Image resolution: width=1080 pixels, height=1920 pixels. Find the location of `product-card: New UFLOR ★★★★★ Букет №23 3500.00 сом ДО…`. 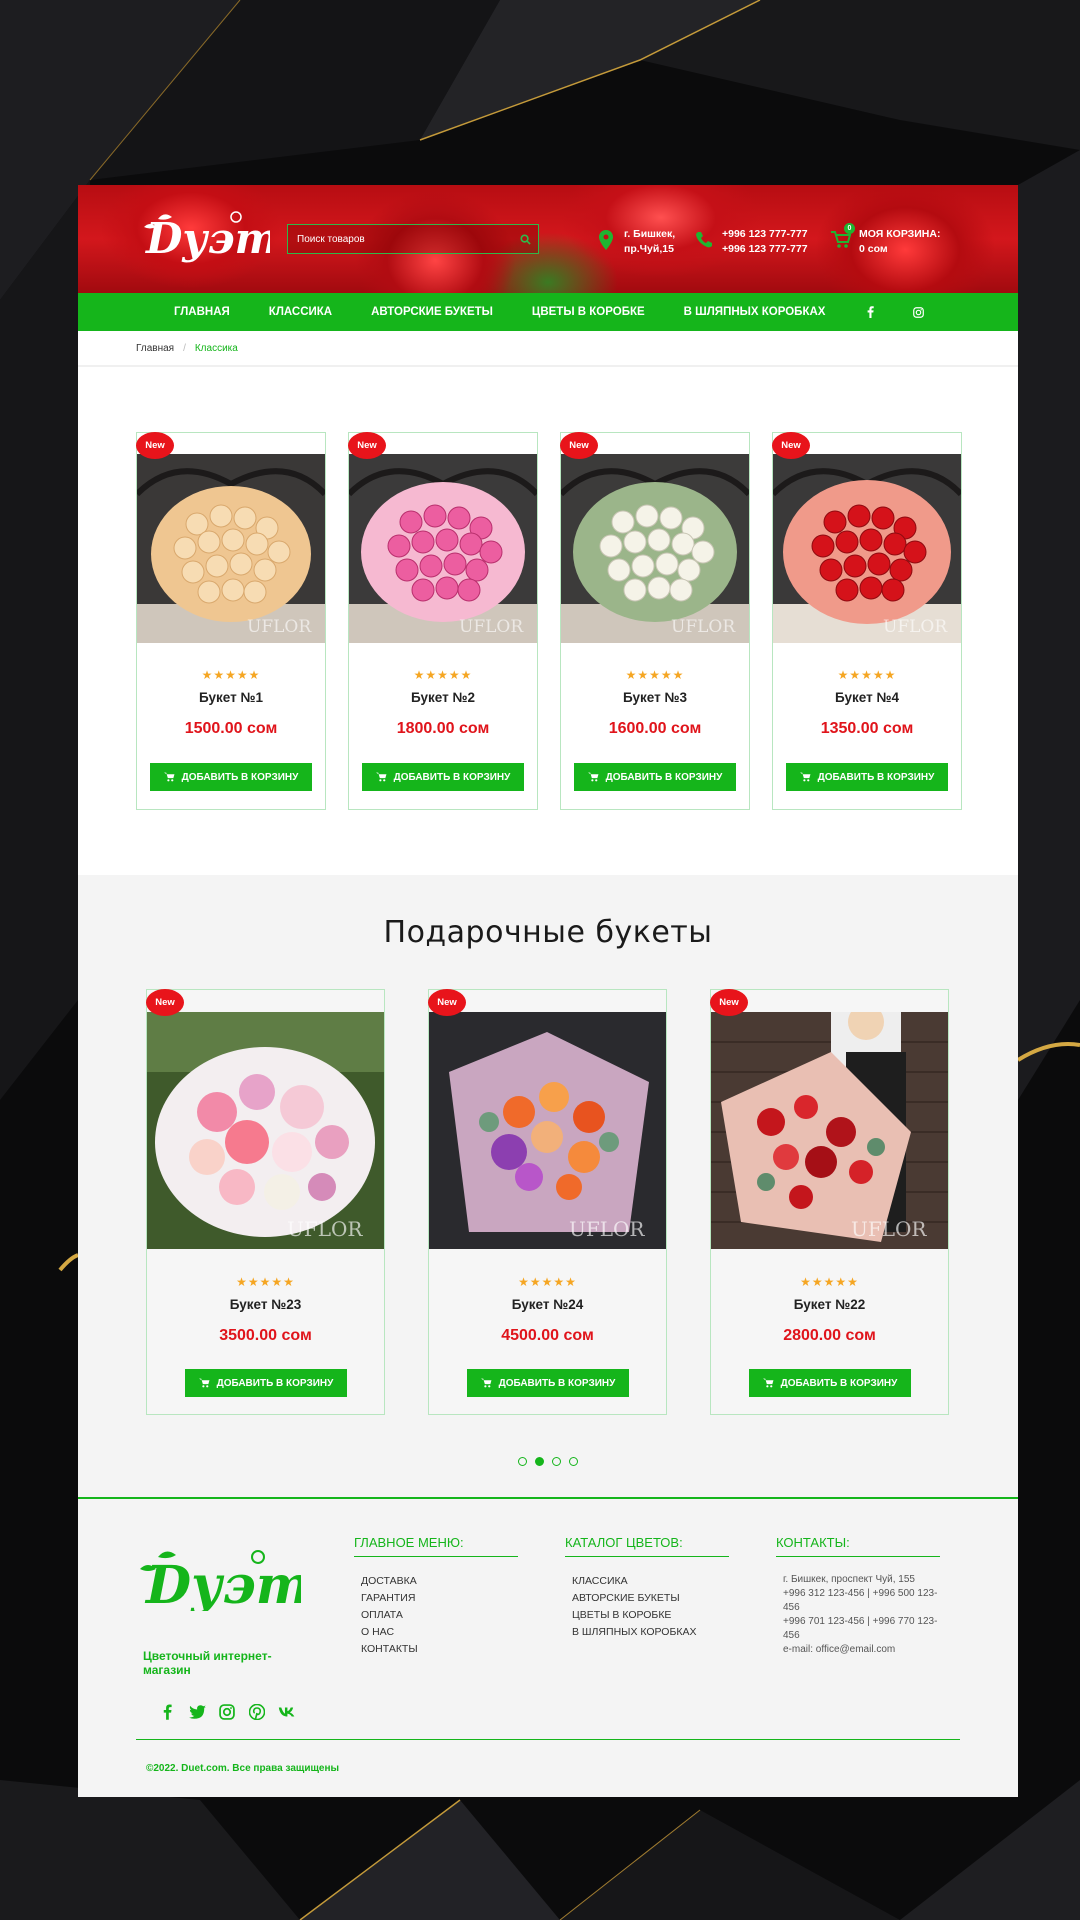

product-card: New UFLOR ★★★★★ Букет №23 3500.00 сом ДО… is located at coordinates (265, 1202).